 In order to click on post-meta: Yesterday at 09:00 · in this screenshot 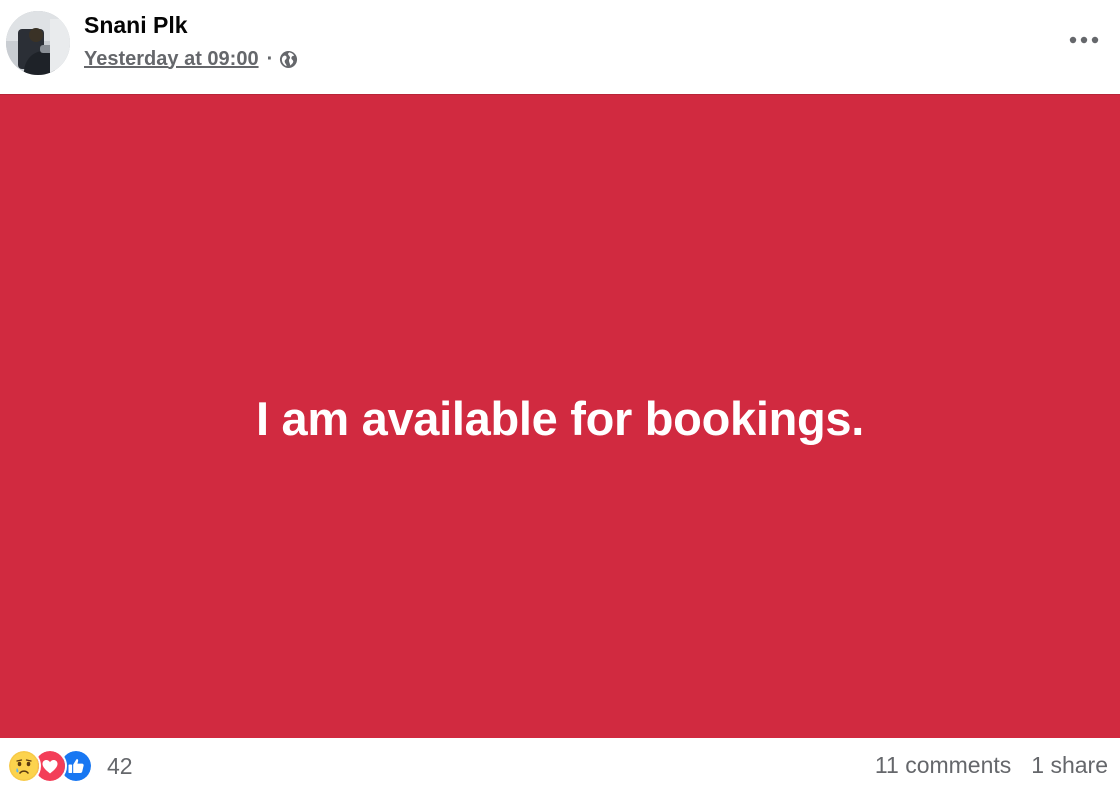, I will do `click(191, 59)`.